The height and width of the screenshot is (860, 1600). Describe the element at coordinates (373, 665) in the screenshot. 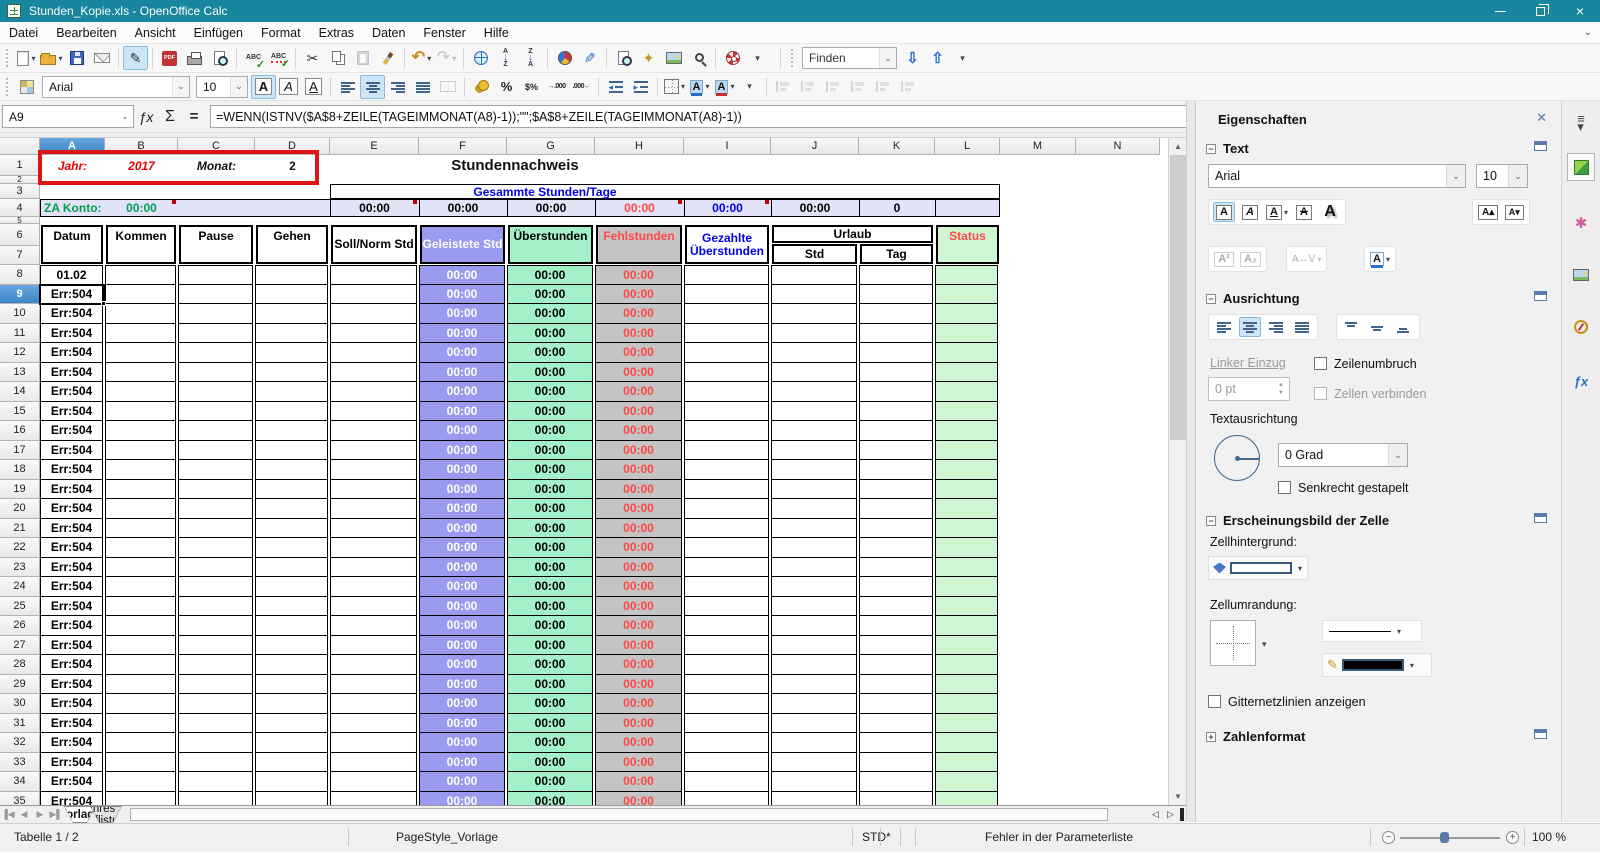

I see `cell-E28` at that location.